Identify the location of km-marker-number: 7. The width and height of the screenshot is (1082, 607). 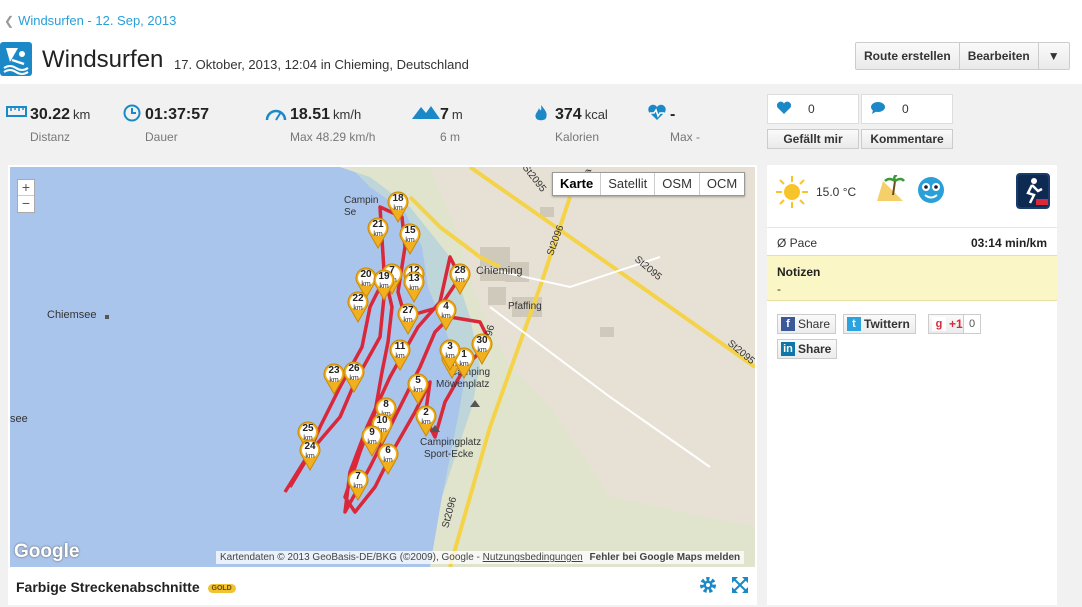
(358, 476).